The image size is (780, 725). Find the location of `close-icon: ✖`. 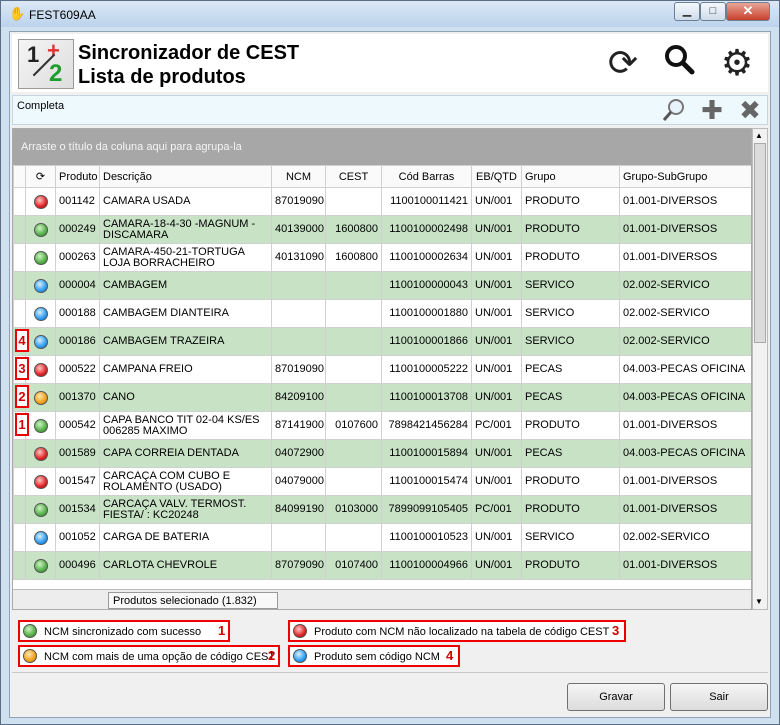

close-icon: ✖ is located at coordinates (750, 110).